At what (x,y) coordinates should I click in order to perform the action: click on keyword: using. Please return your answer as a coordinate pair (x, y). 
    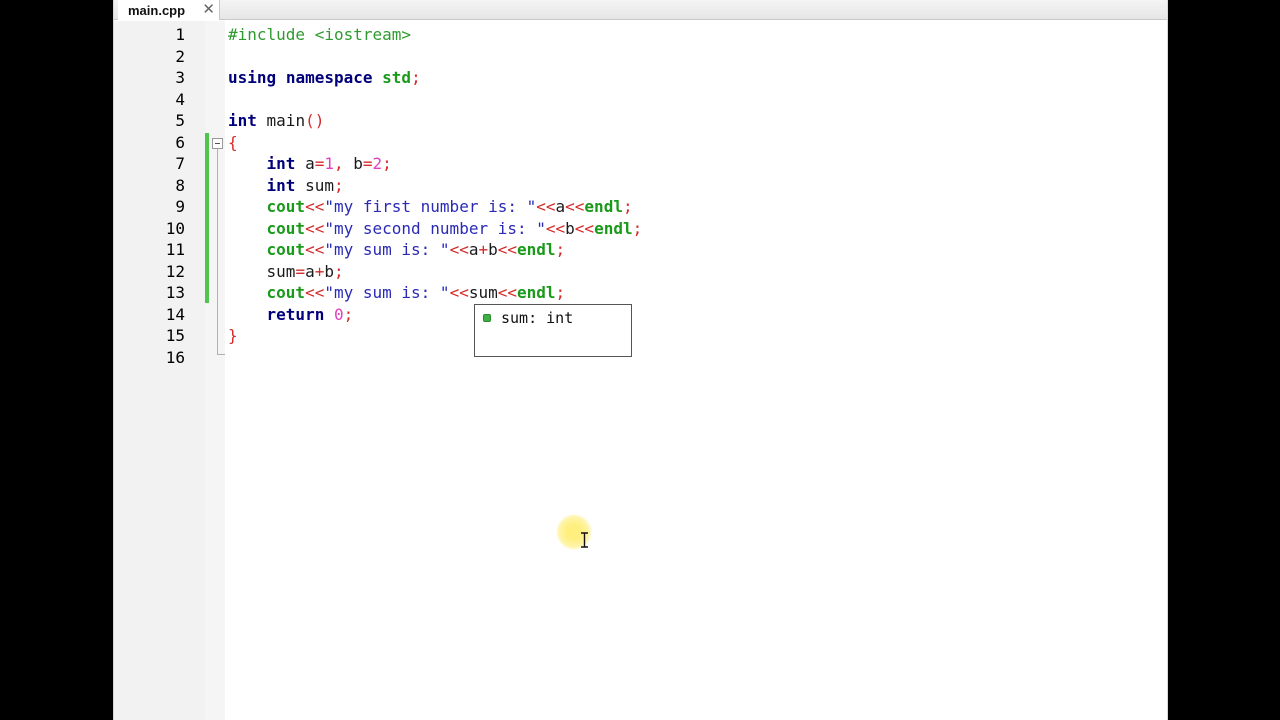
    Looking at the image, I should click on (252, 77).